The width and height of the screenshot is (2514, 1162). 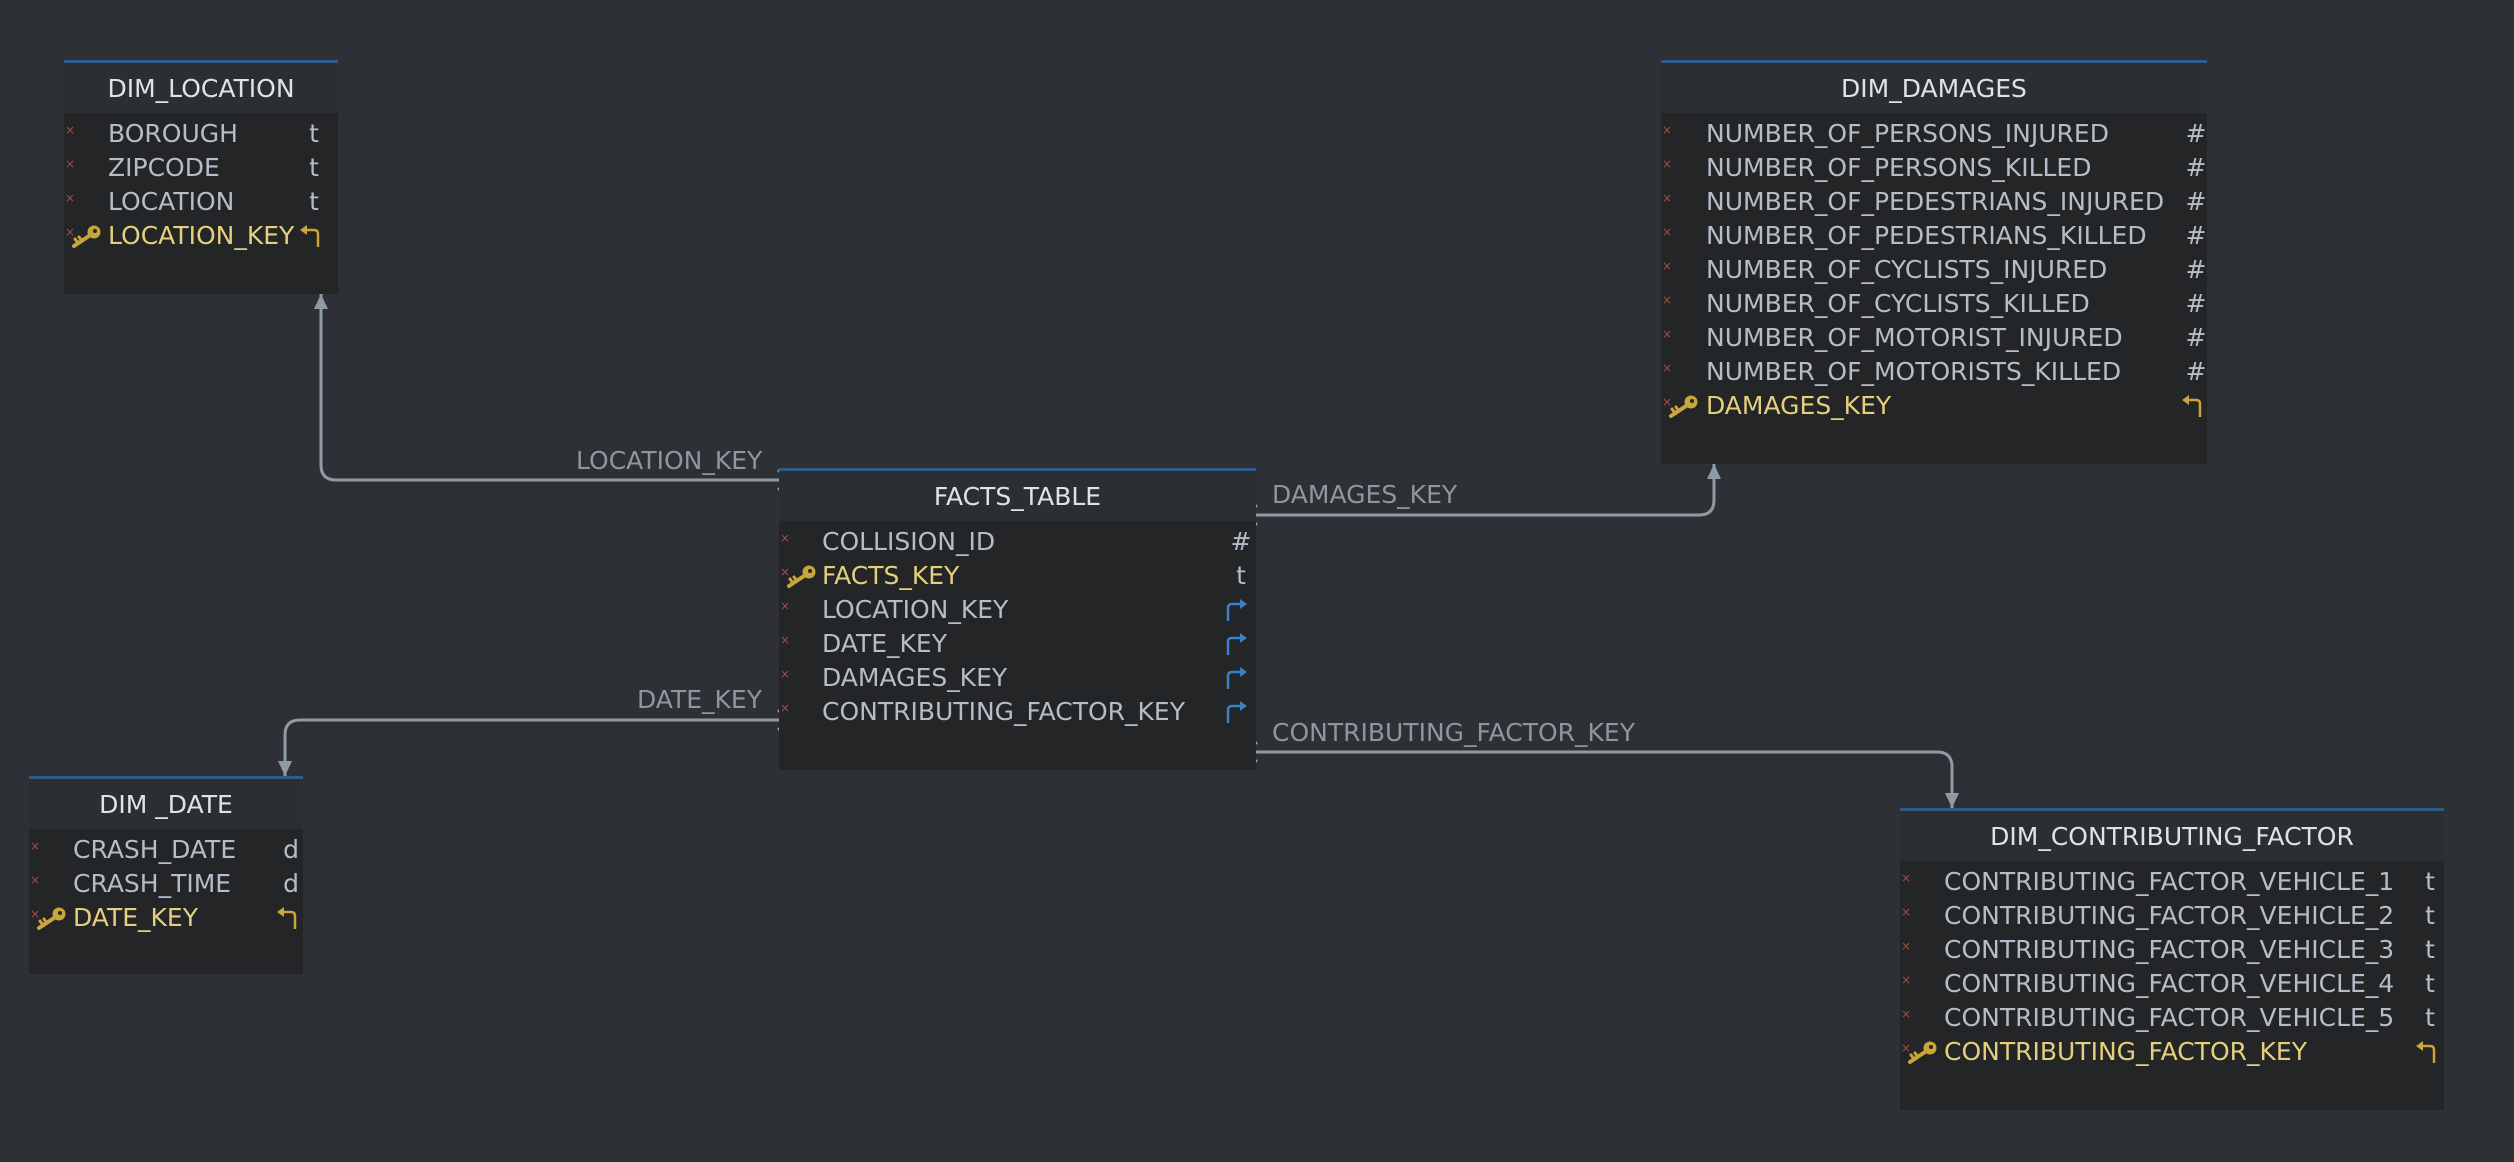 I want to click on column-row: × COLLISION_ID #, so click(x=1017, y=542).